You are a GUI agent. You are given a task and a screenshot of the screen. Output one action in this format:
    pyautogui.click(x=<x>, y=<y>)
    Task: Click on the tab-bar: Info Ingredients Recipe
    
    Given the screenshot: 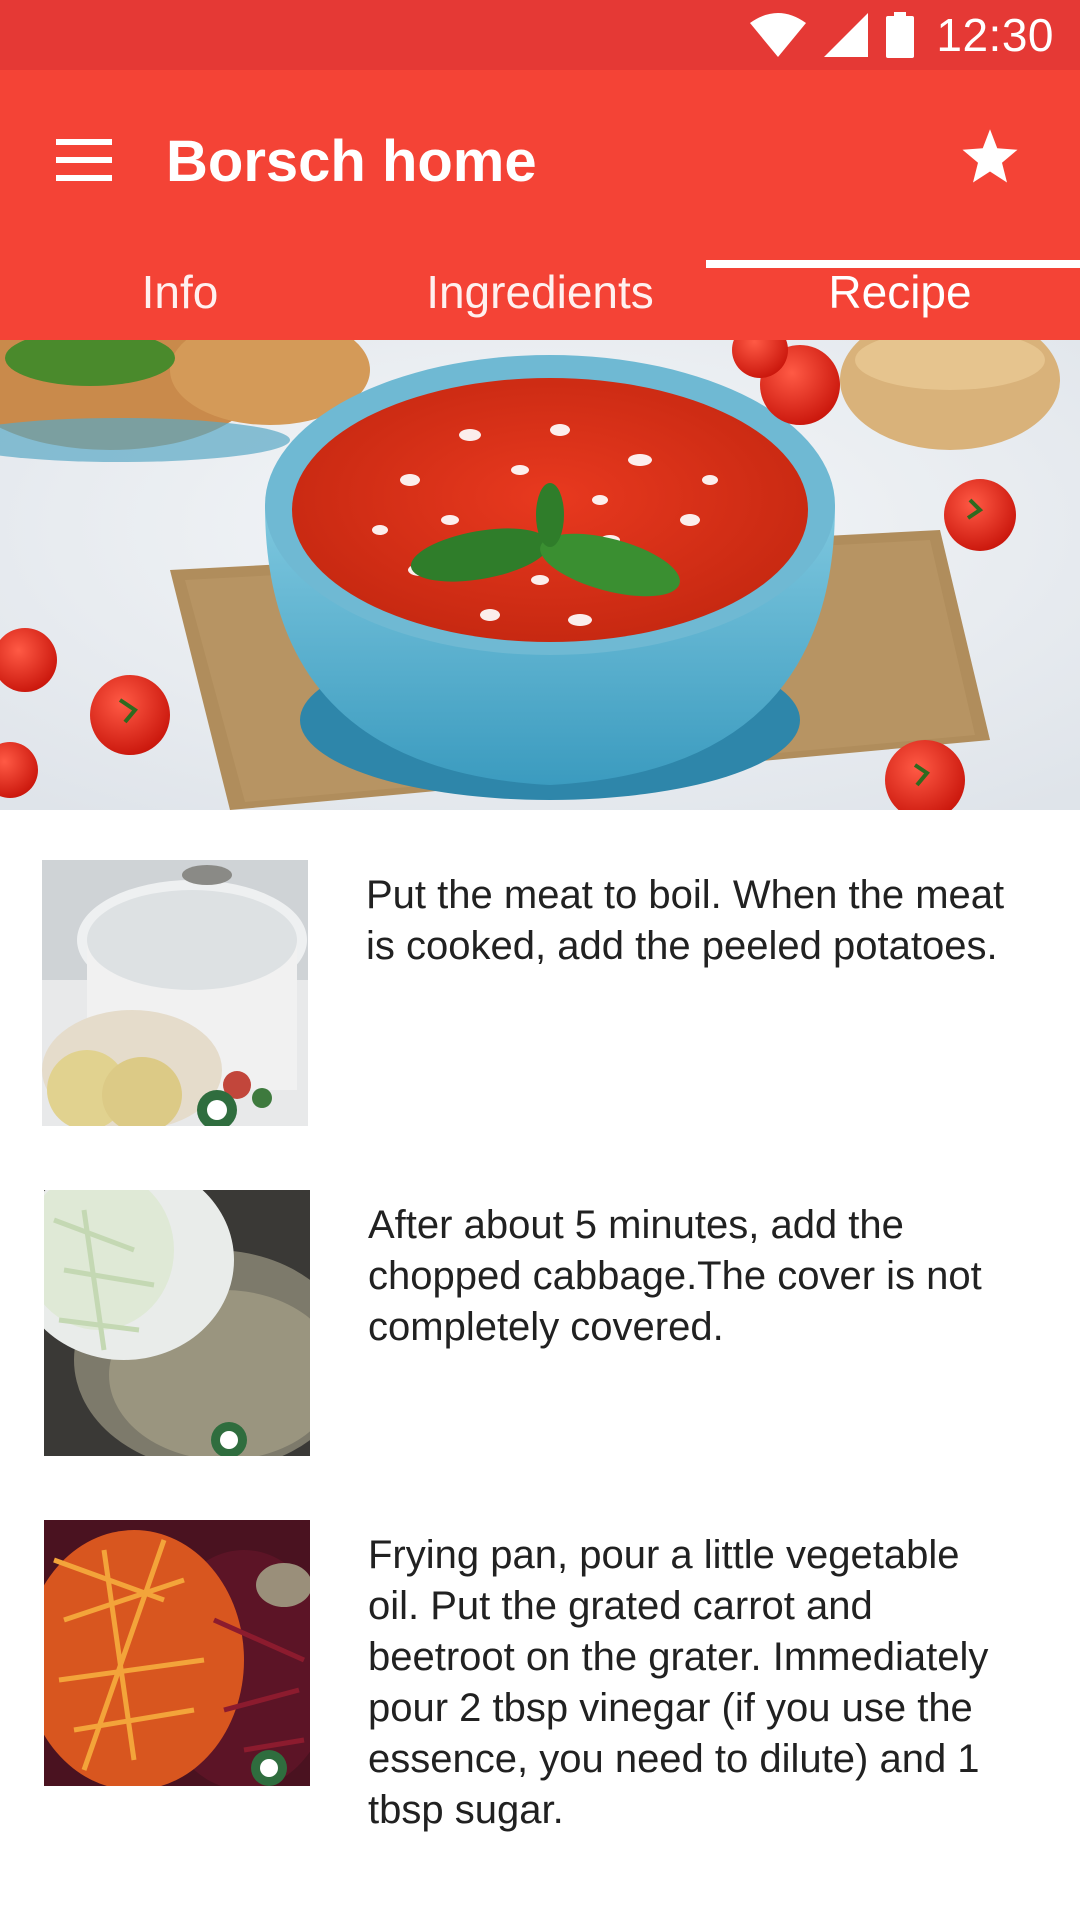 What is the action you would take?
    pyautogui.click(x=540, y=300)
    